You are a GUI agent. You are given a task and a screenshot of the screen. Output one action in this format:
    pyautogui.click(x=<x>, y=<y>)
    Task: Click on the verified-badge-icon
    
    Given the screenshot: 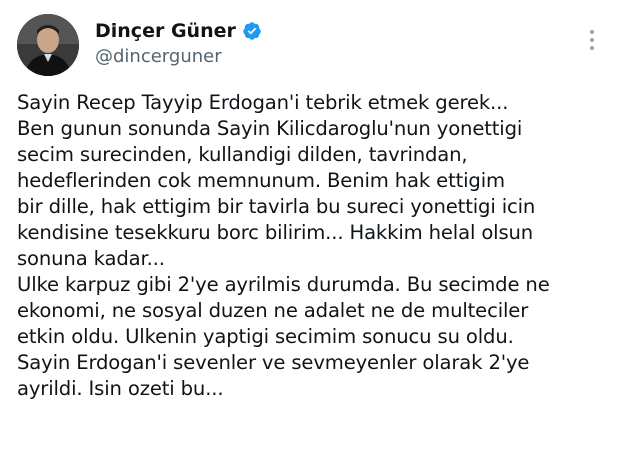 What is the action you would take?
    pyautogui.click(x=252, y=31)
    